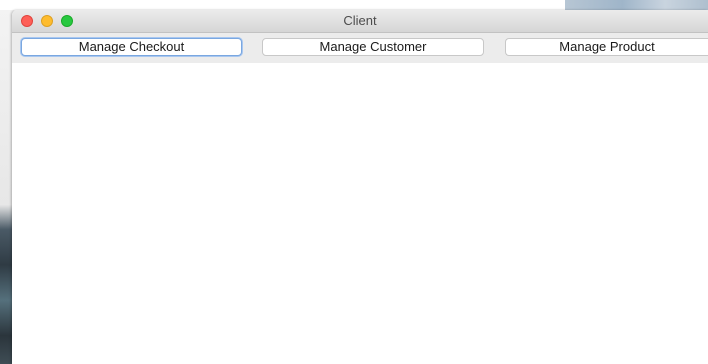 The image size is (708, 364). I want to click on manage-product-button: Manage Product, so click(606, 47).